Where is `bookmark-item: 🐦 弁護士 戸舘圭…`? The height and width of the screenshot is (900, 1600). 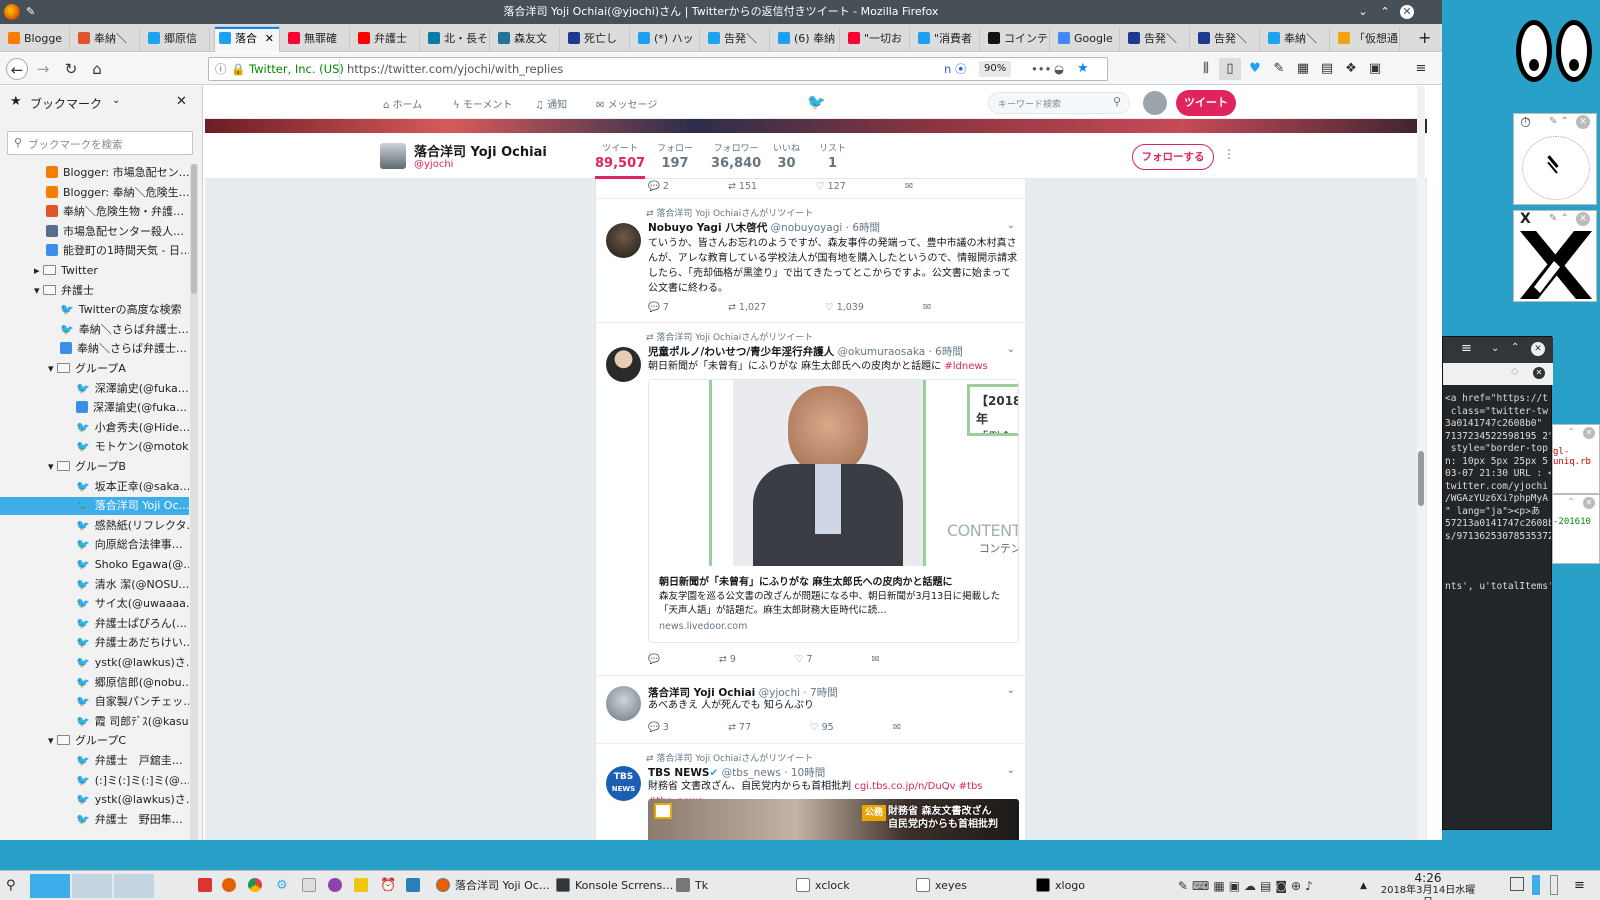
bookmark-item: 🐦 弁護士 戸舘圭… is located at coordinates (94, 761).